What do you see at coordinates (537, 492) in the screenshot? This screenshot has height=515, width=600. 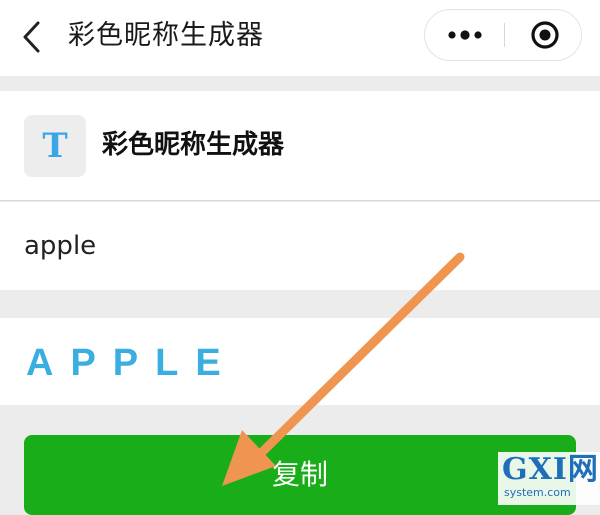 I see `watermark-site: system.com` at bounding box center [537, 492].